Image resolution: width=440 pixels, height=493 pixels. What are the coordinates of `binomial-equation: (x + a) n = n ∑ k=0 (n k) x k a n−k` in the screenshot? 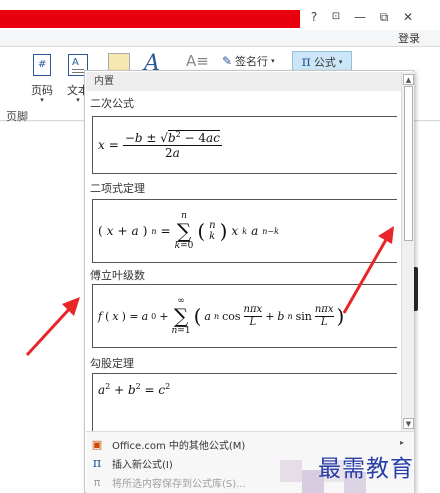 It's located at (188, 231).